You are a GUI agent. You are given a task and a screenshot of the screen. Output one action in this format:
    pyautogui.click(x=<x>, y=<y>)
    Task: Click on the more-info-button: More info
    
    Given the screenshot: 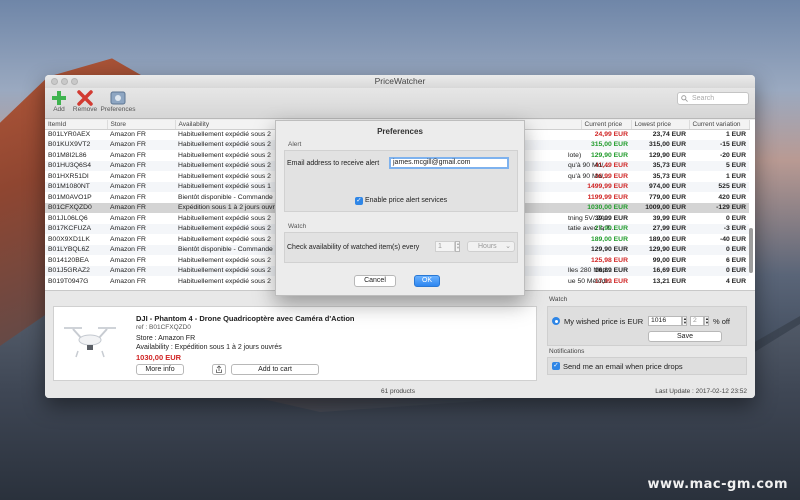 What is the action you would take?
    pyautogui.click(x=160, y=369)
    